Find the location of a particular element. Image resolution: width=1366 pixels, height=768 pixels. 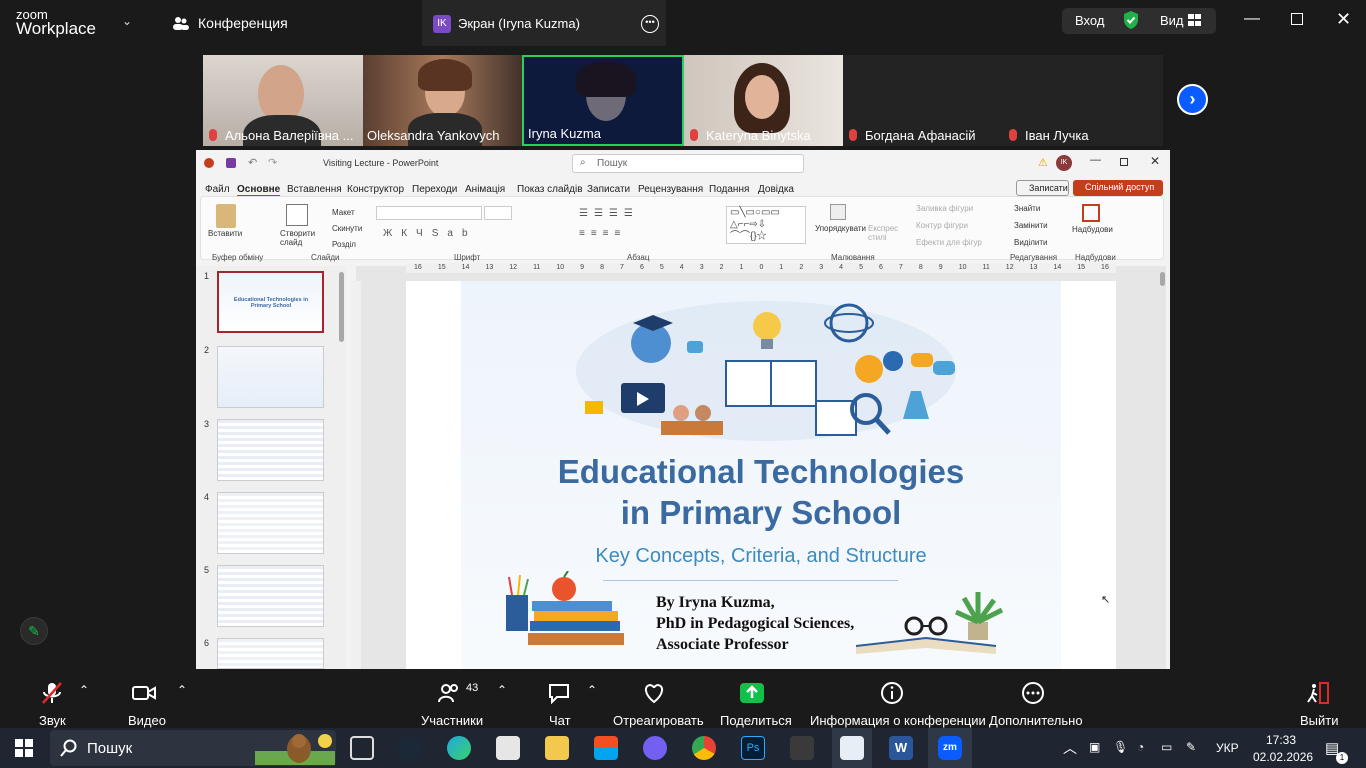

clock-date: 02.02.2026 is located at coordinates (1283, 757).